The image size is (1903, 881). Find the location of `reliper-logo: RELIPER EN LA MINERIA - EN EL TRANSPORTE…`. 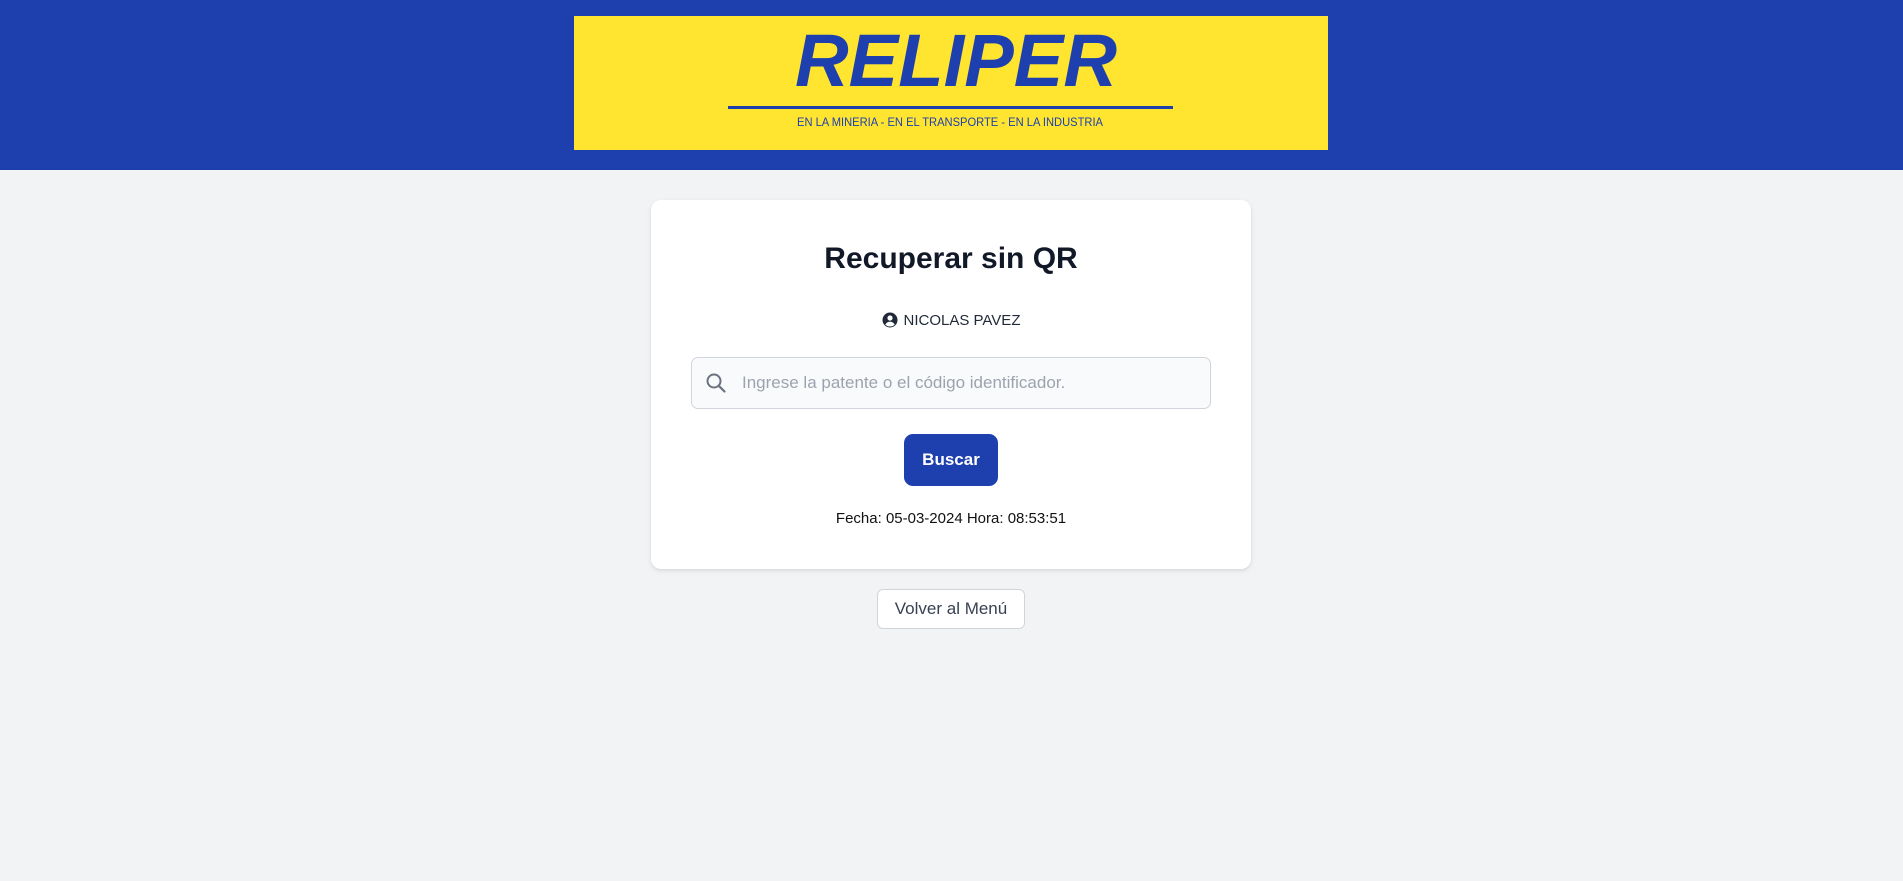

reliper-logo: RELIPER EN LA MINERIA - EN EL TRANSPORTE… is located at coordinates (951, 83).